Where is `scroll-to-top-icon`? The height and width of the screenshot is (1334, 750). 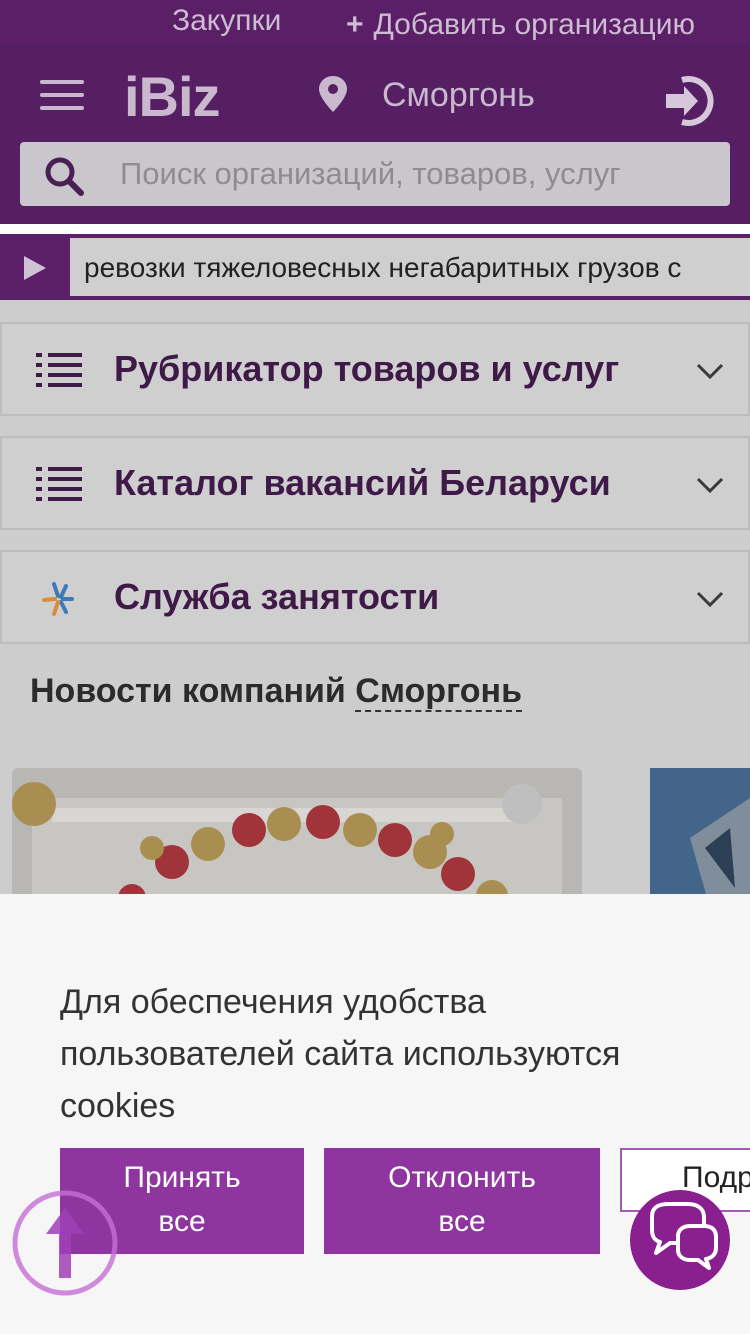
scroll-to-top-icon is located at coordinates (65, 1243).